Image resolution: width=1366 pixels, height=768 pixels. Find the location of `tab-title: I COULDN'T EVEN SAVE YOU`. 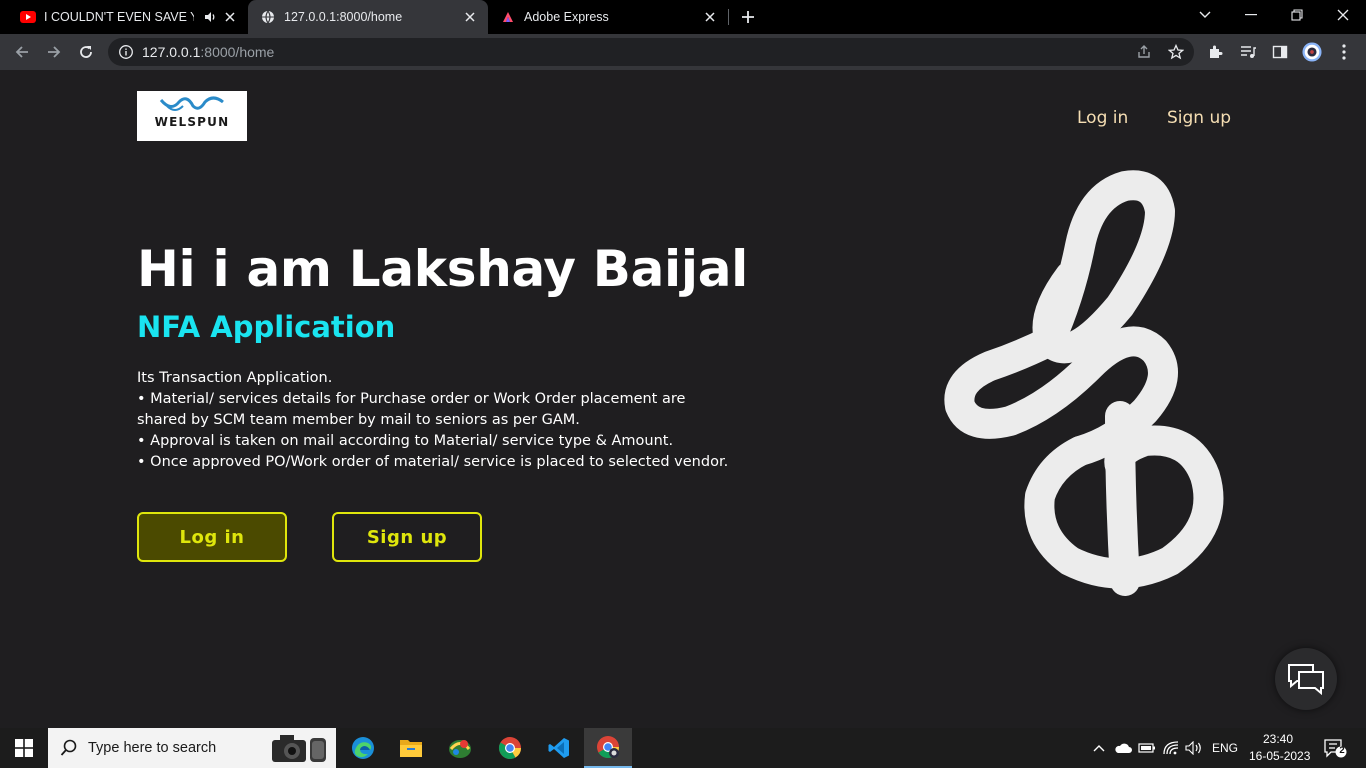

tab-title: I COULDN'T EVEN SAVE YOU is located at coordinates (119, 17).